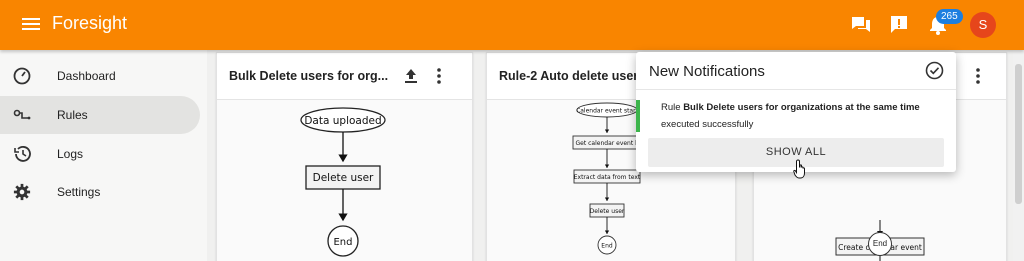 This screenshot has height=261, width=1024. What do you see at coordinates (22, 192) in the screenshot?
I see `gear-icon` at bounding box center [22, 192].